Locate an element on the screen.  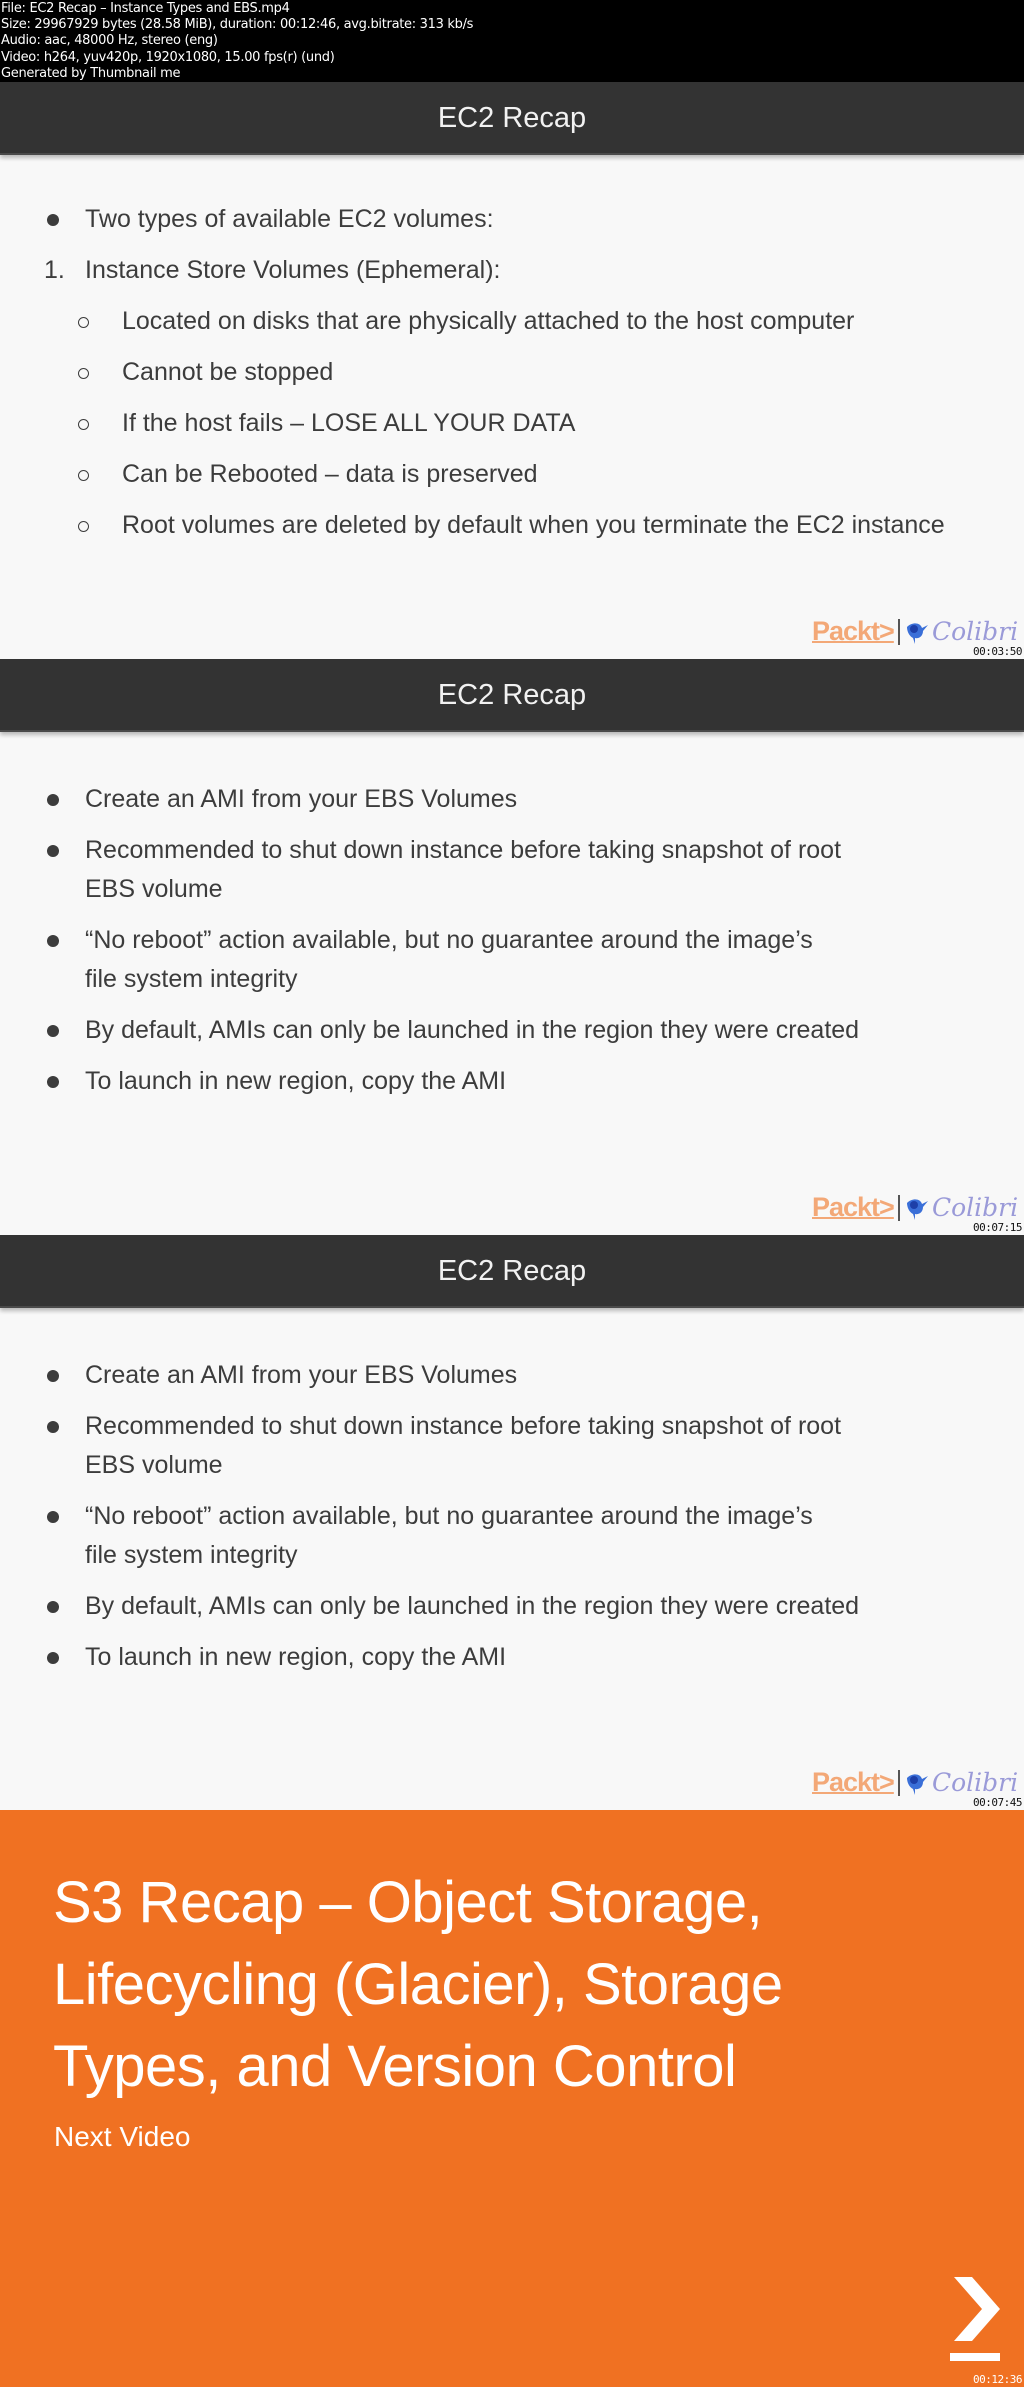
timestamp: 00:03:50 is located at coordinates (997, 651).